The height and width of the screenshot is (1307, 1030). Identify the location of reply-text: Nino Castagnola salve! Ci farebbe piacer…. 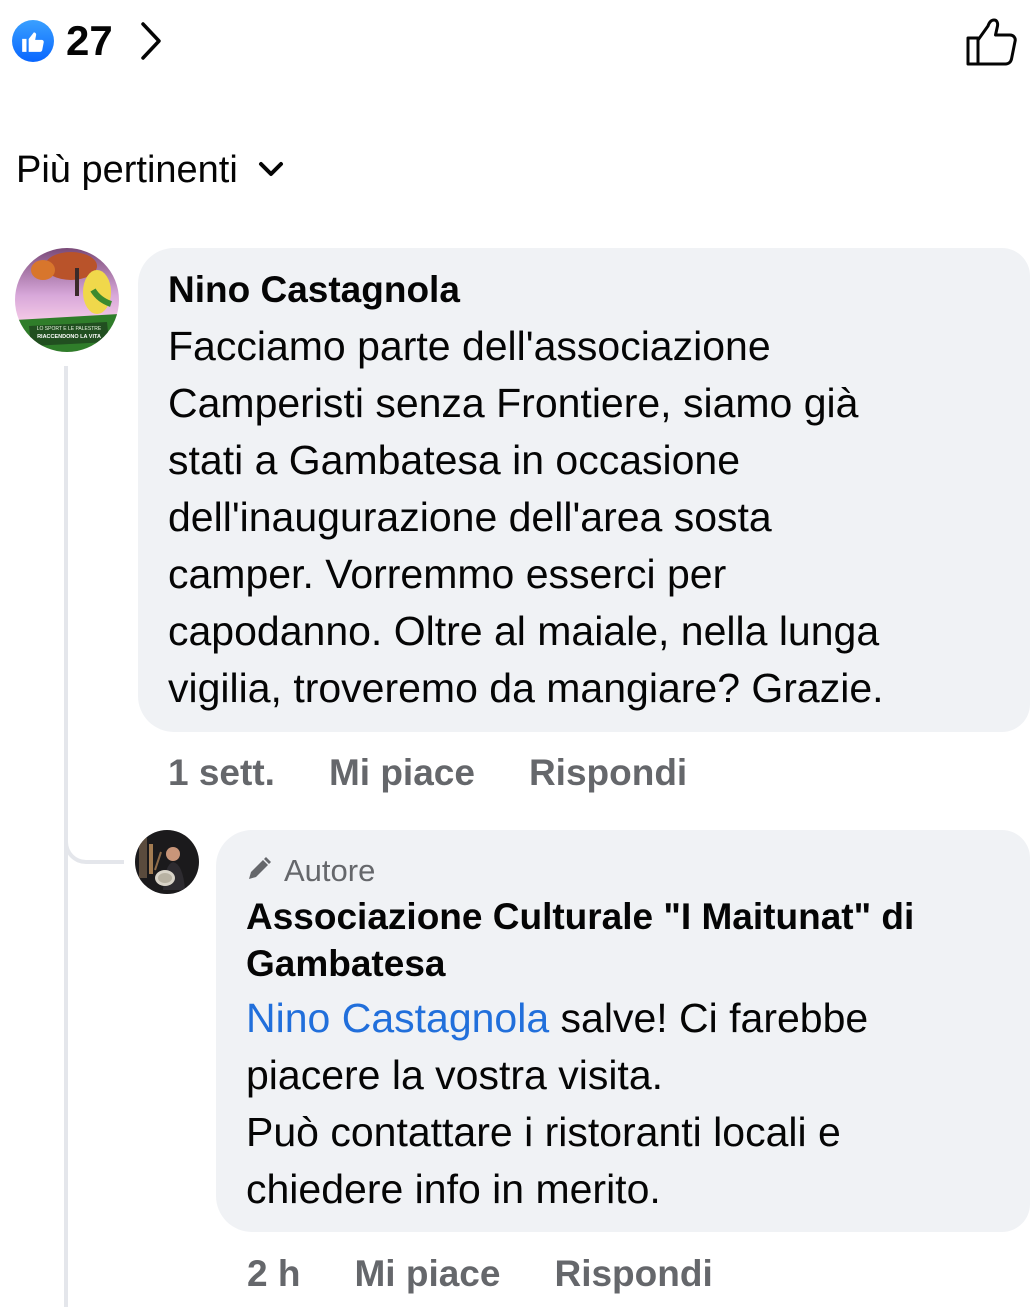
(626, 1104).